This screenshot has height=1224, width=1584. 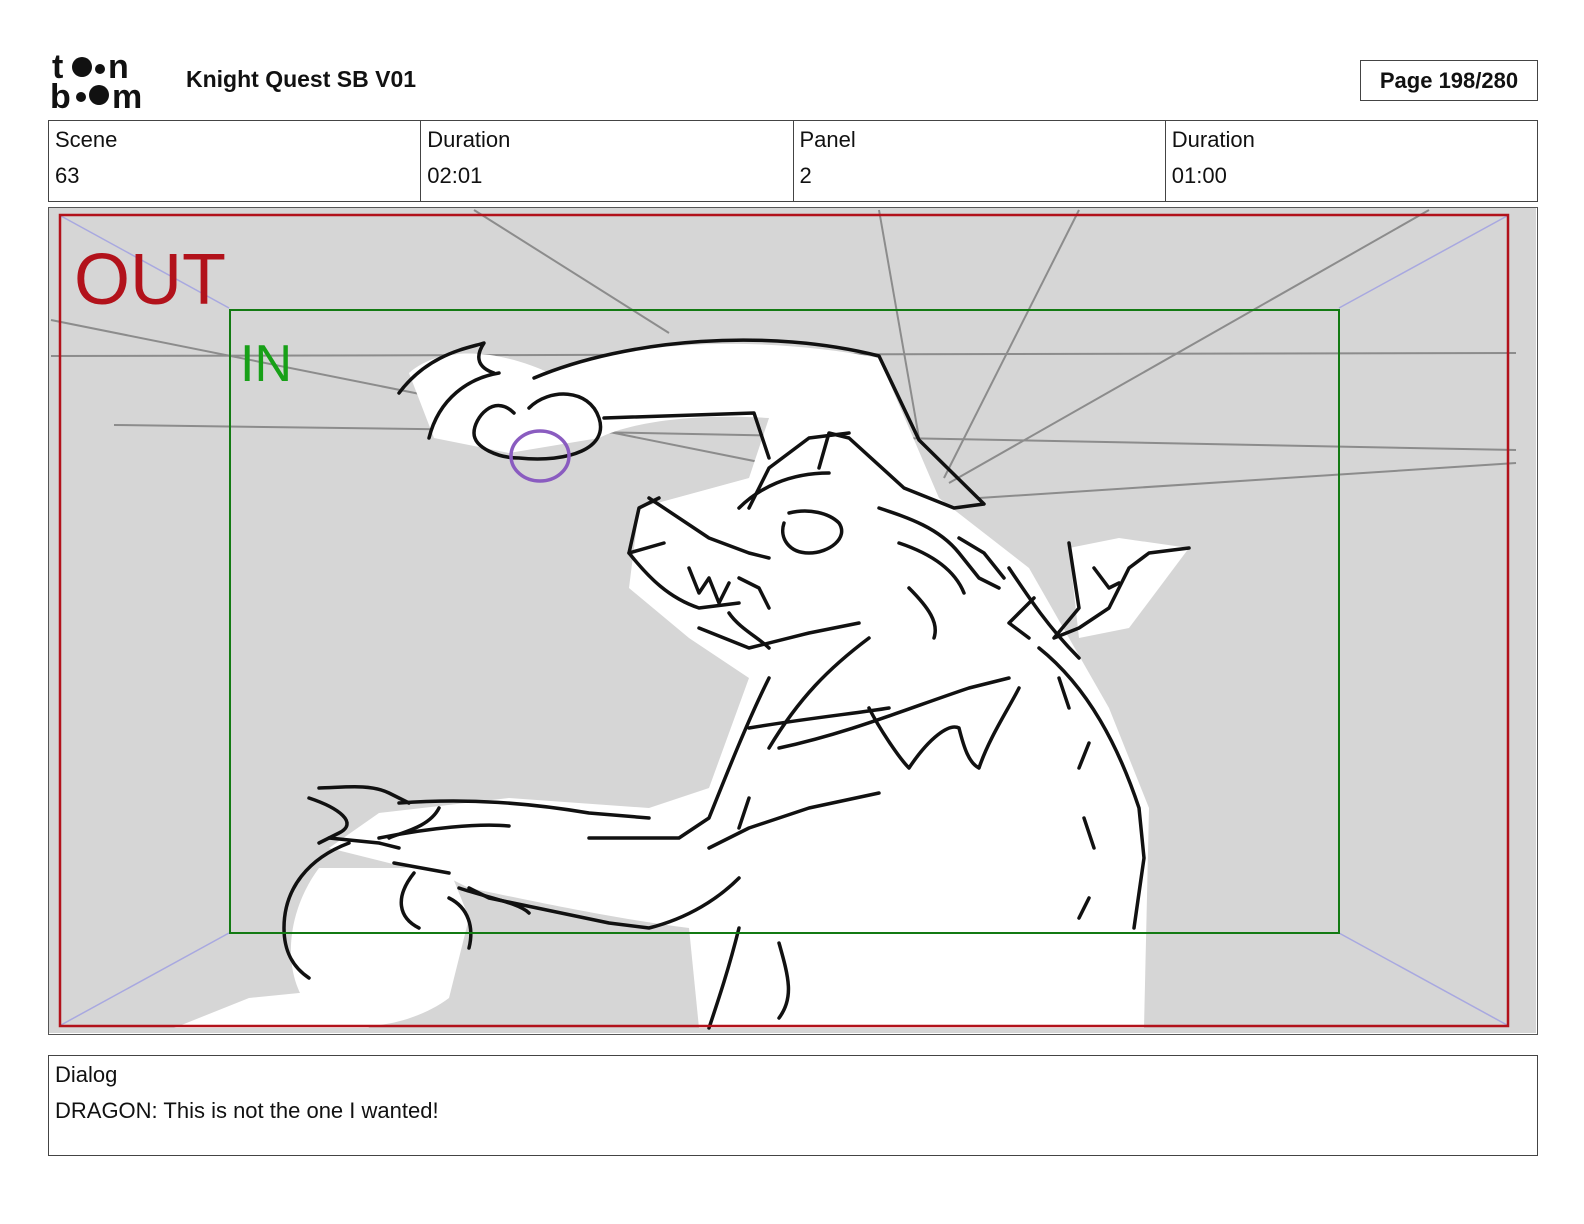 What do you see at coordinates (127, 96) in the screenshot?
I see `svg-text: m` at bounding box center [127, 96].